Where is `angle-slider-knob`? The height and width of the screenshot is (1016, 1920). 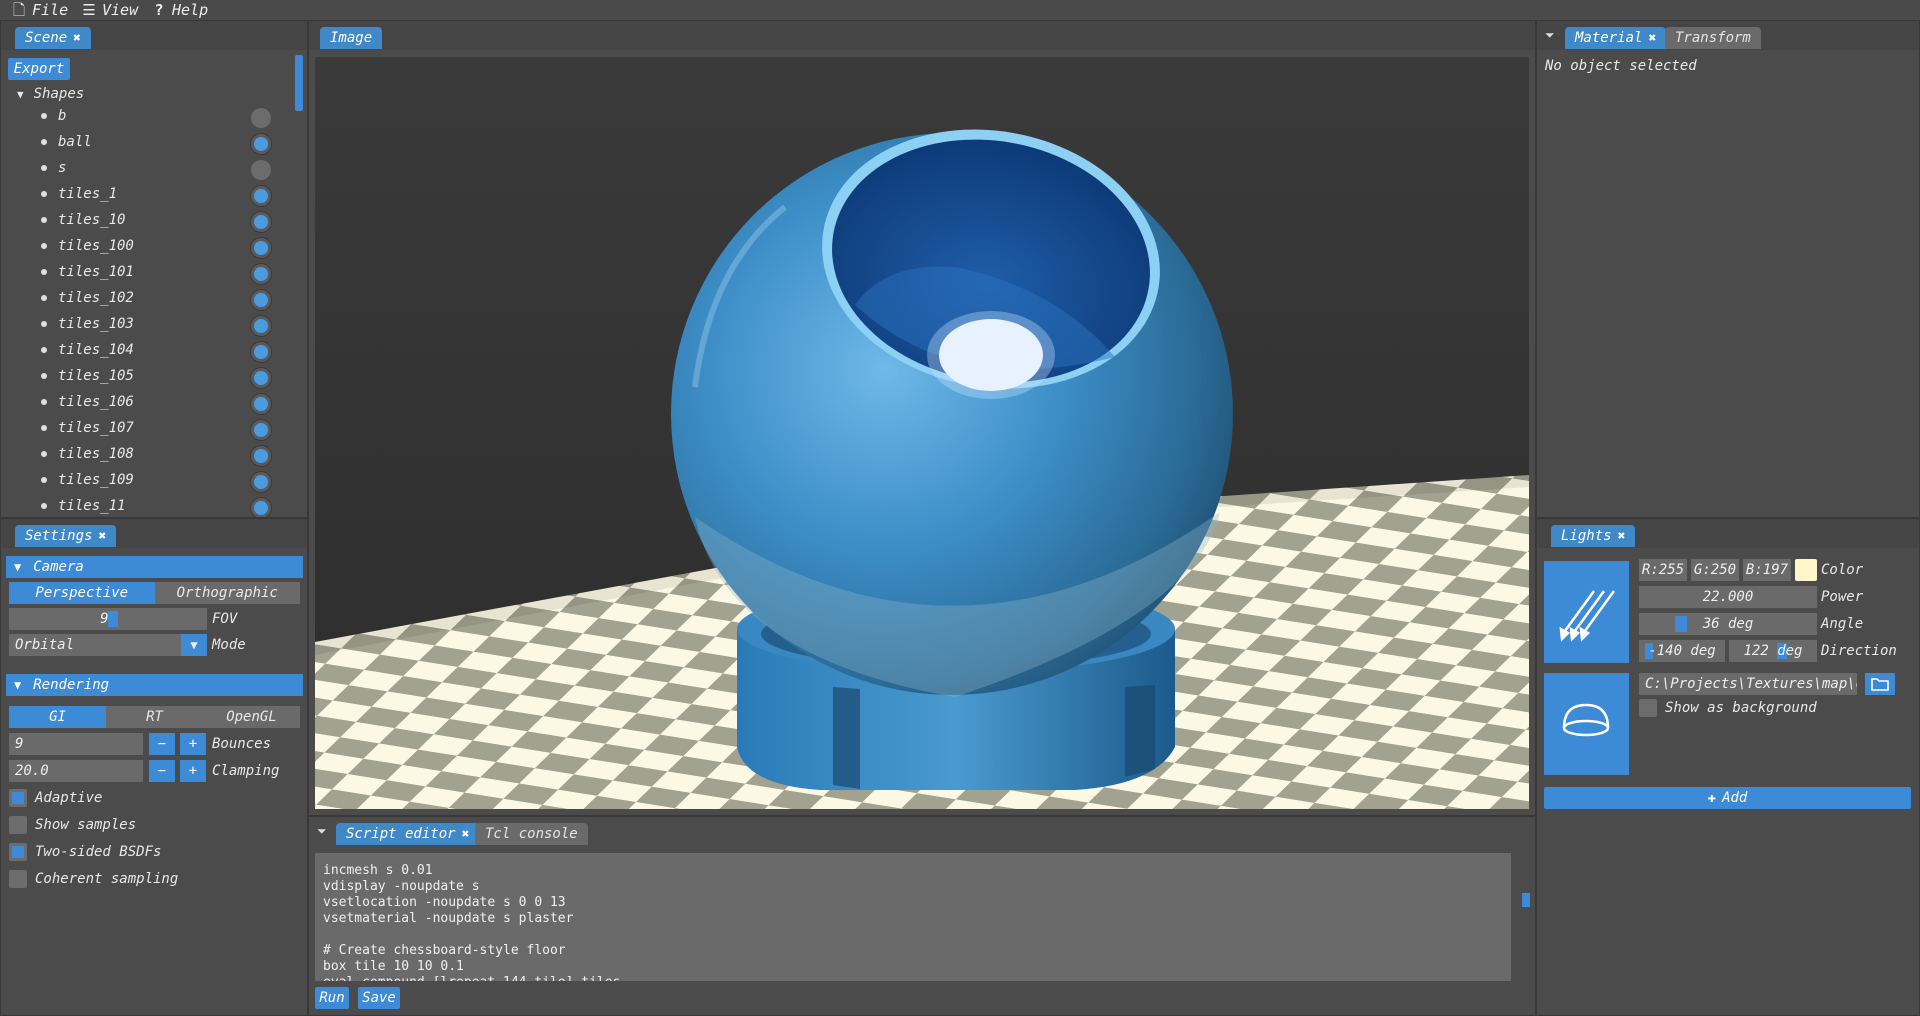
angle-slider-knob is located at coordinates (1681, 624).